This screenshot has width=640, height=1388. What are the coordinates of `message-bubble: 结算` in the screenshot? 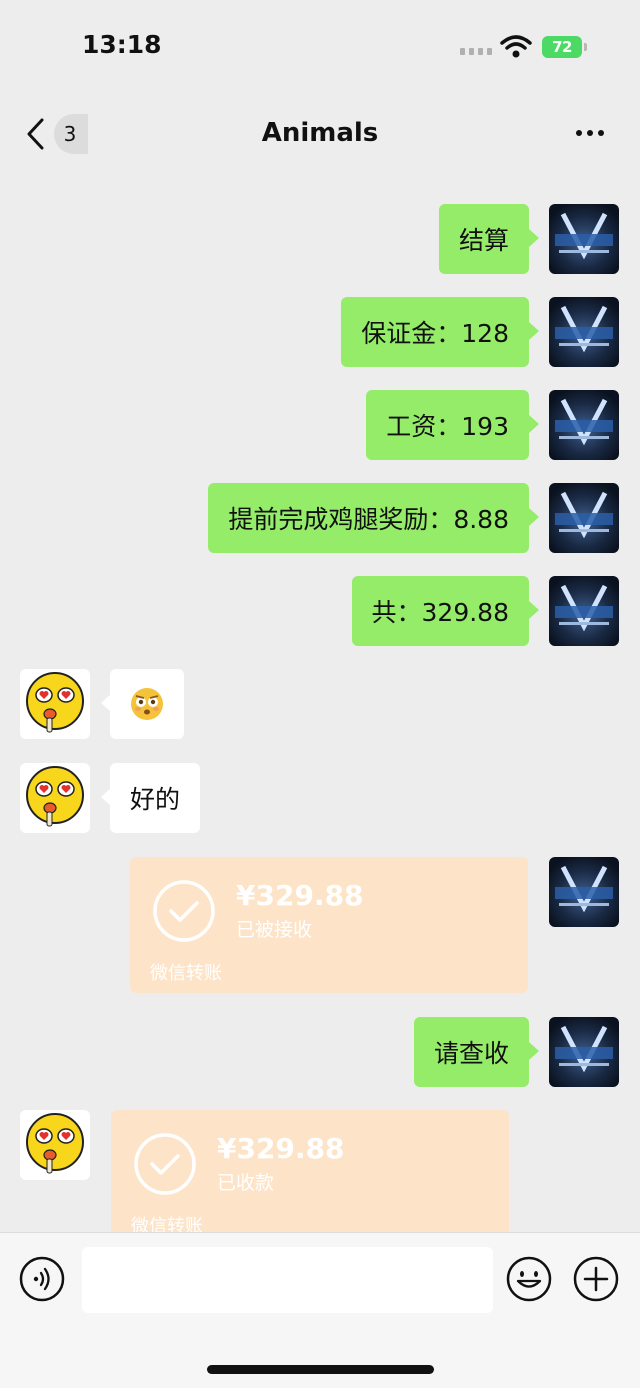 It's located at (489, 239).